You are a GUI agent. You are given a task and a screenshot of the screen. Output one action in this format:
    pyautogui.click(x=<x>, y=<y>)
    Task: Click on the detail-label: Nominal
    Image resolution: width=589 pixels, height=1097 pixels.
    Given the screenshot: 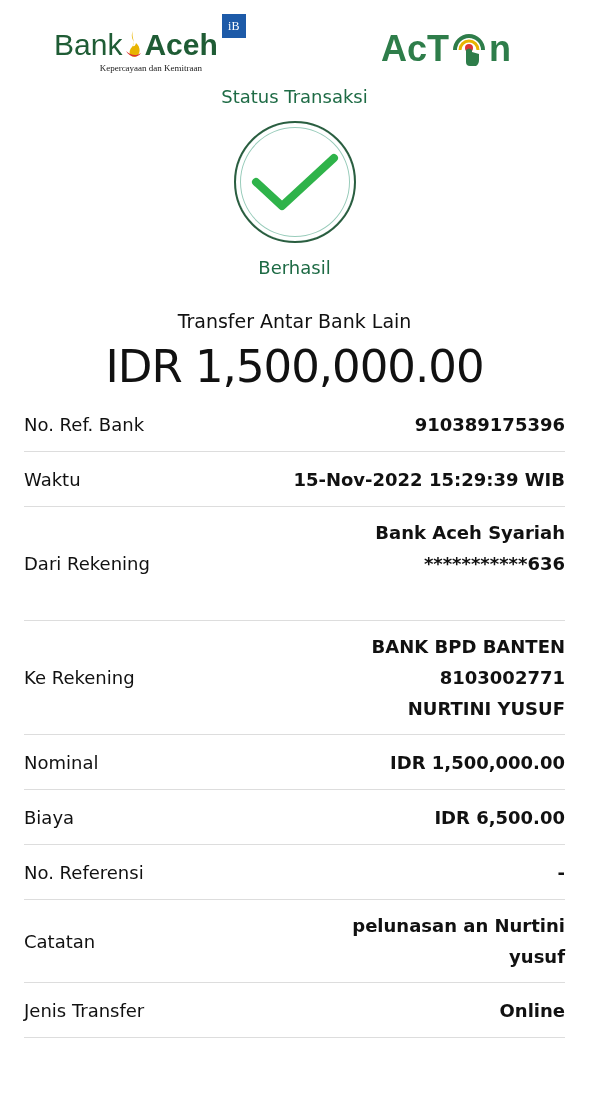 What is the action you would take?
    pyautogui.click(x=61, y=762)
    